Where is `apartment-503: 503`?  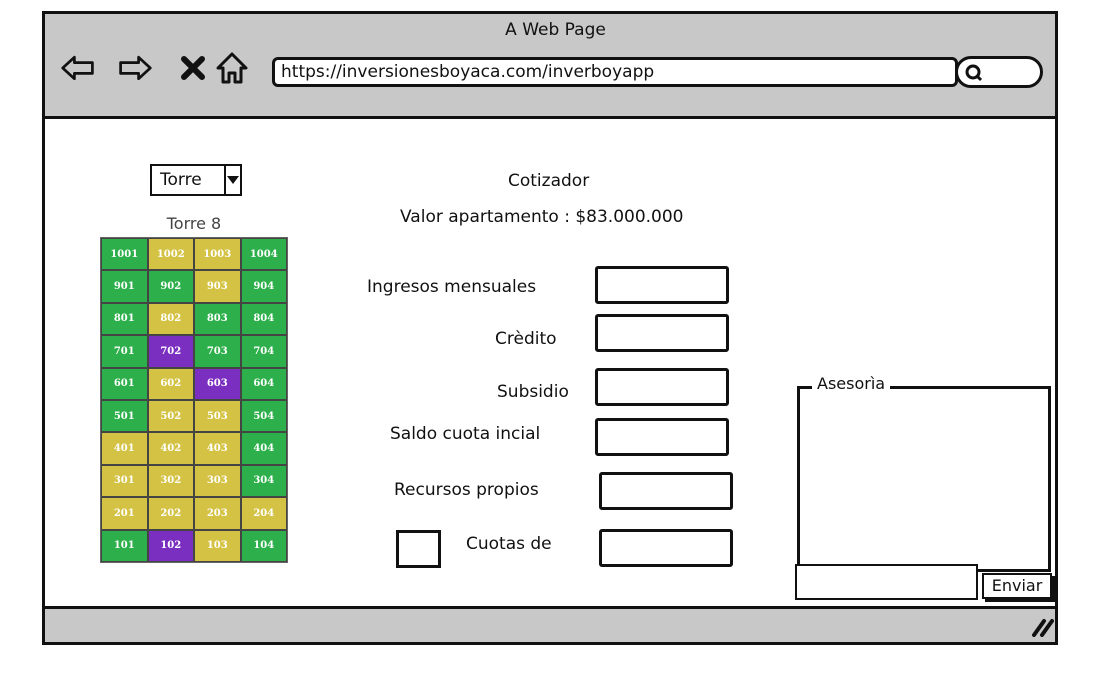 apartment-503: 503 is located at coordinates (217, 416).